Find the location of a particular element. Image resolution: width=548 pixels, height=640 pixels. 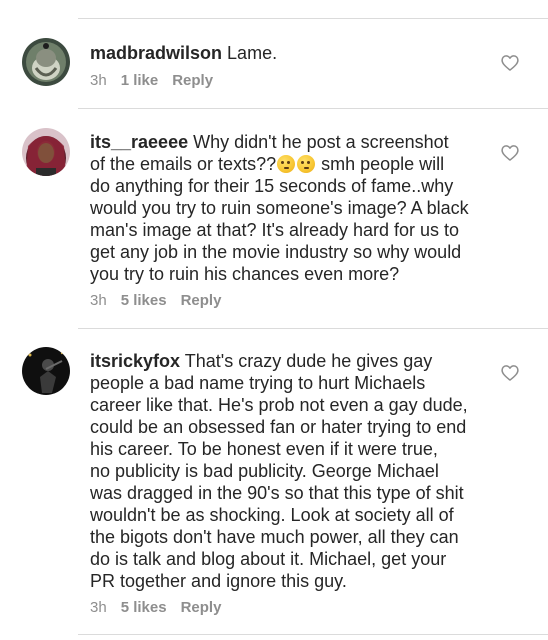

comment-body: Lame. is located at coordinates (252, 53).